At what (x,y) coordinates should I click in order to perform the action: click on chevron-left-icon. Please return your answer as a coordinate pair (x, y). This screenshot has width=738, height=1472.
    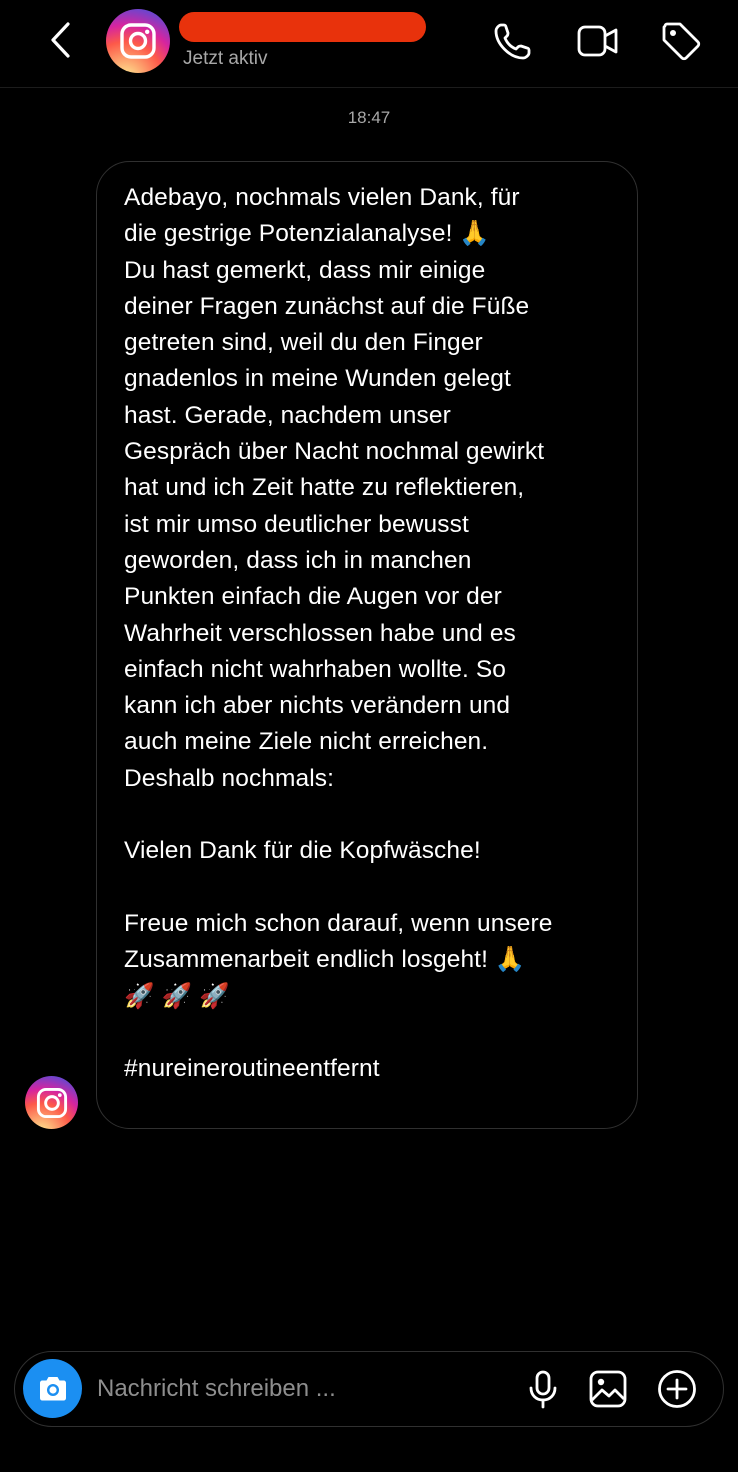
    Looking at the image, I should click on (60, 40).